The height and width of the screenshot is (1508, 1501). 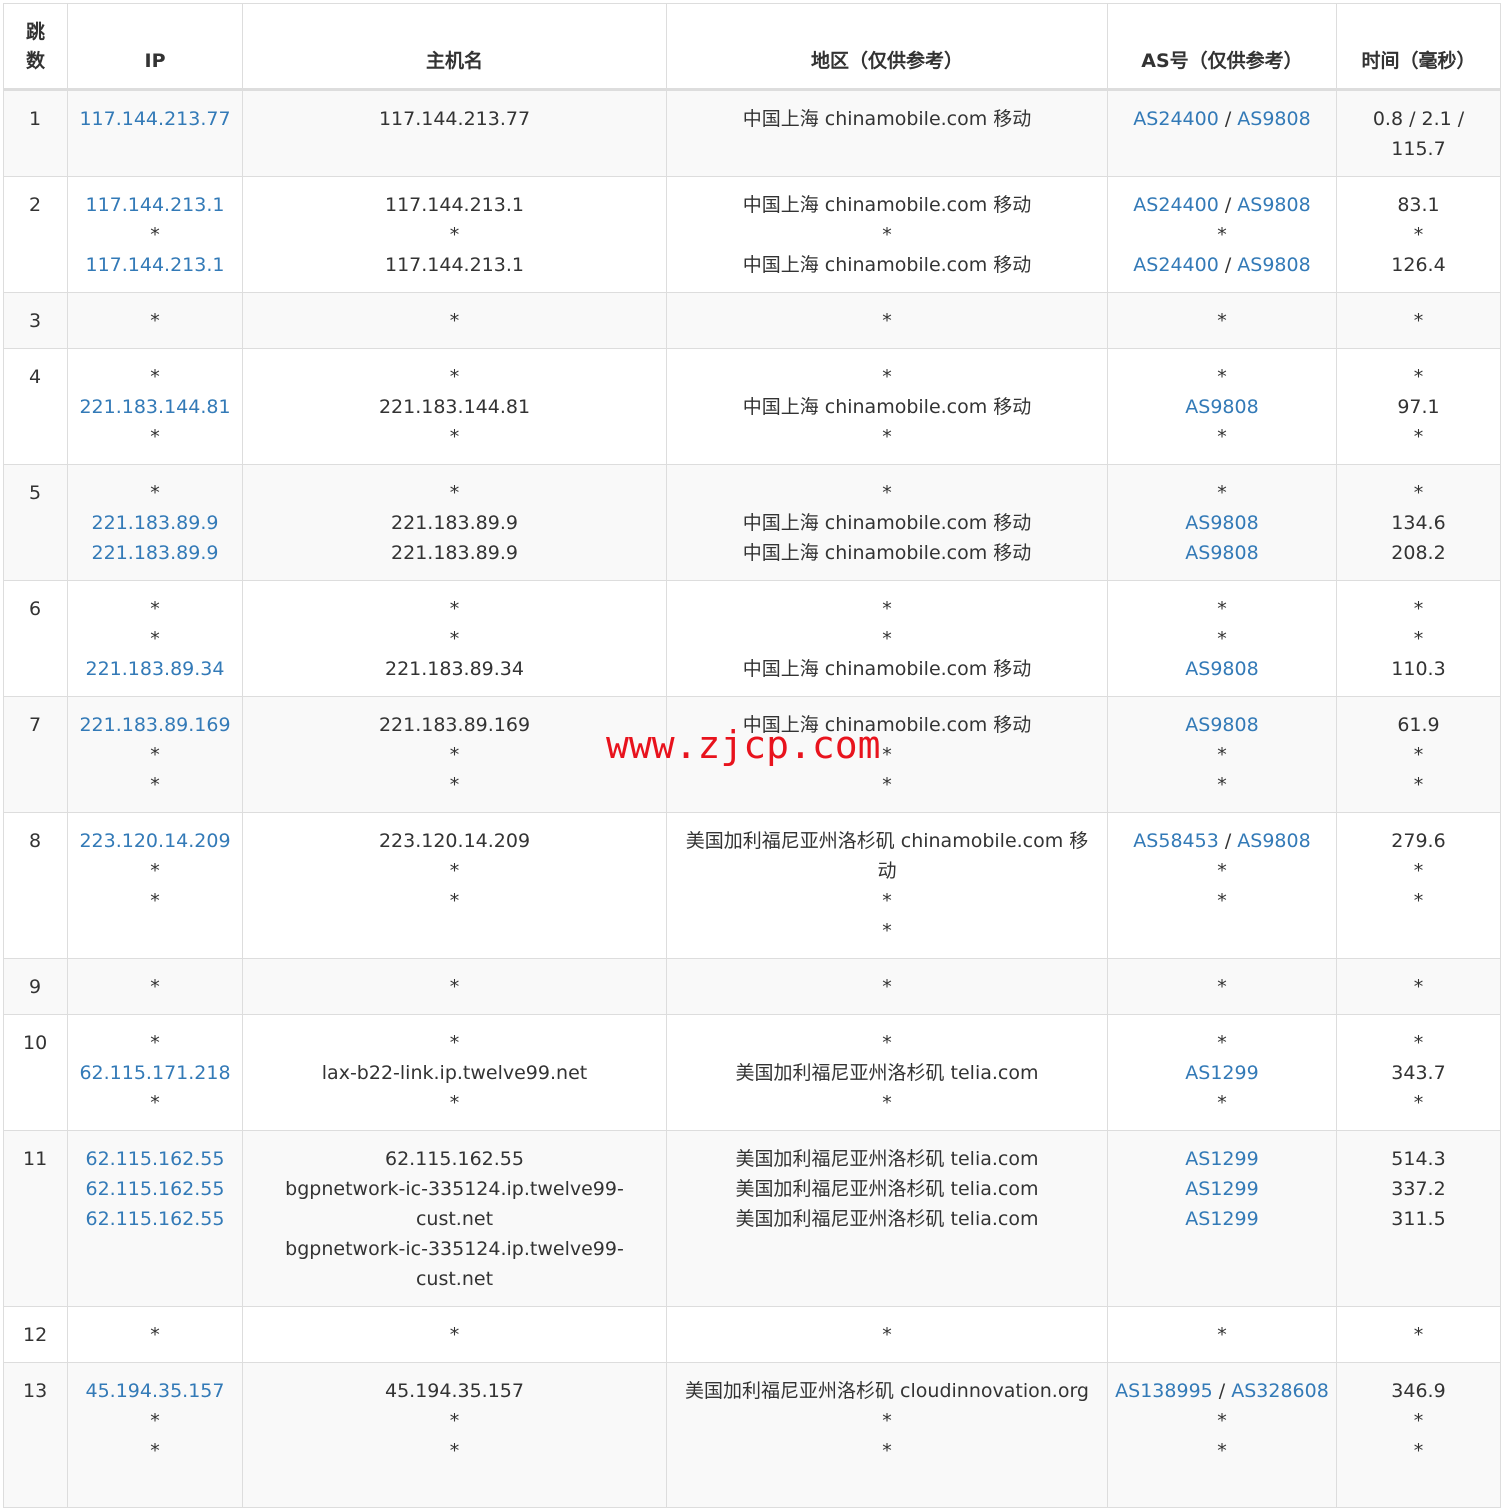 What do you see at coordinates (887, 320) in the screenshot?
I see `region-cell: *` at bounding box center [887, 320].